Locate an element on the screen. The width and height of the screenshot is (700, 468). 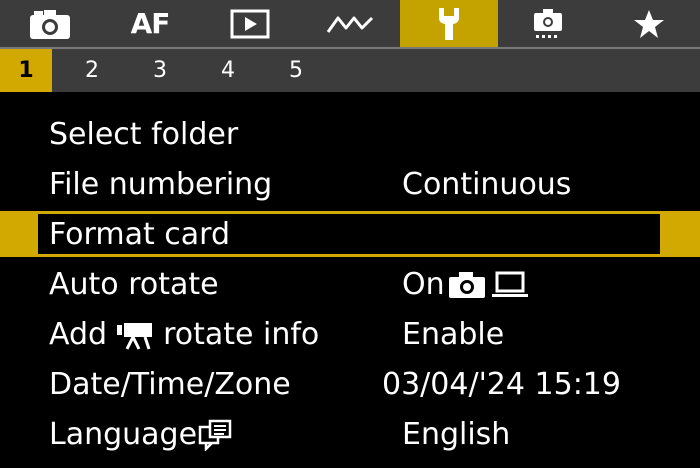
menu-tab-bar: AF is located at coordinates (350, 23).